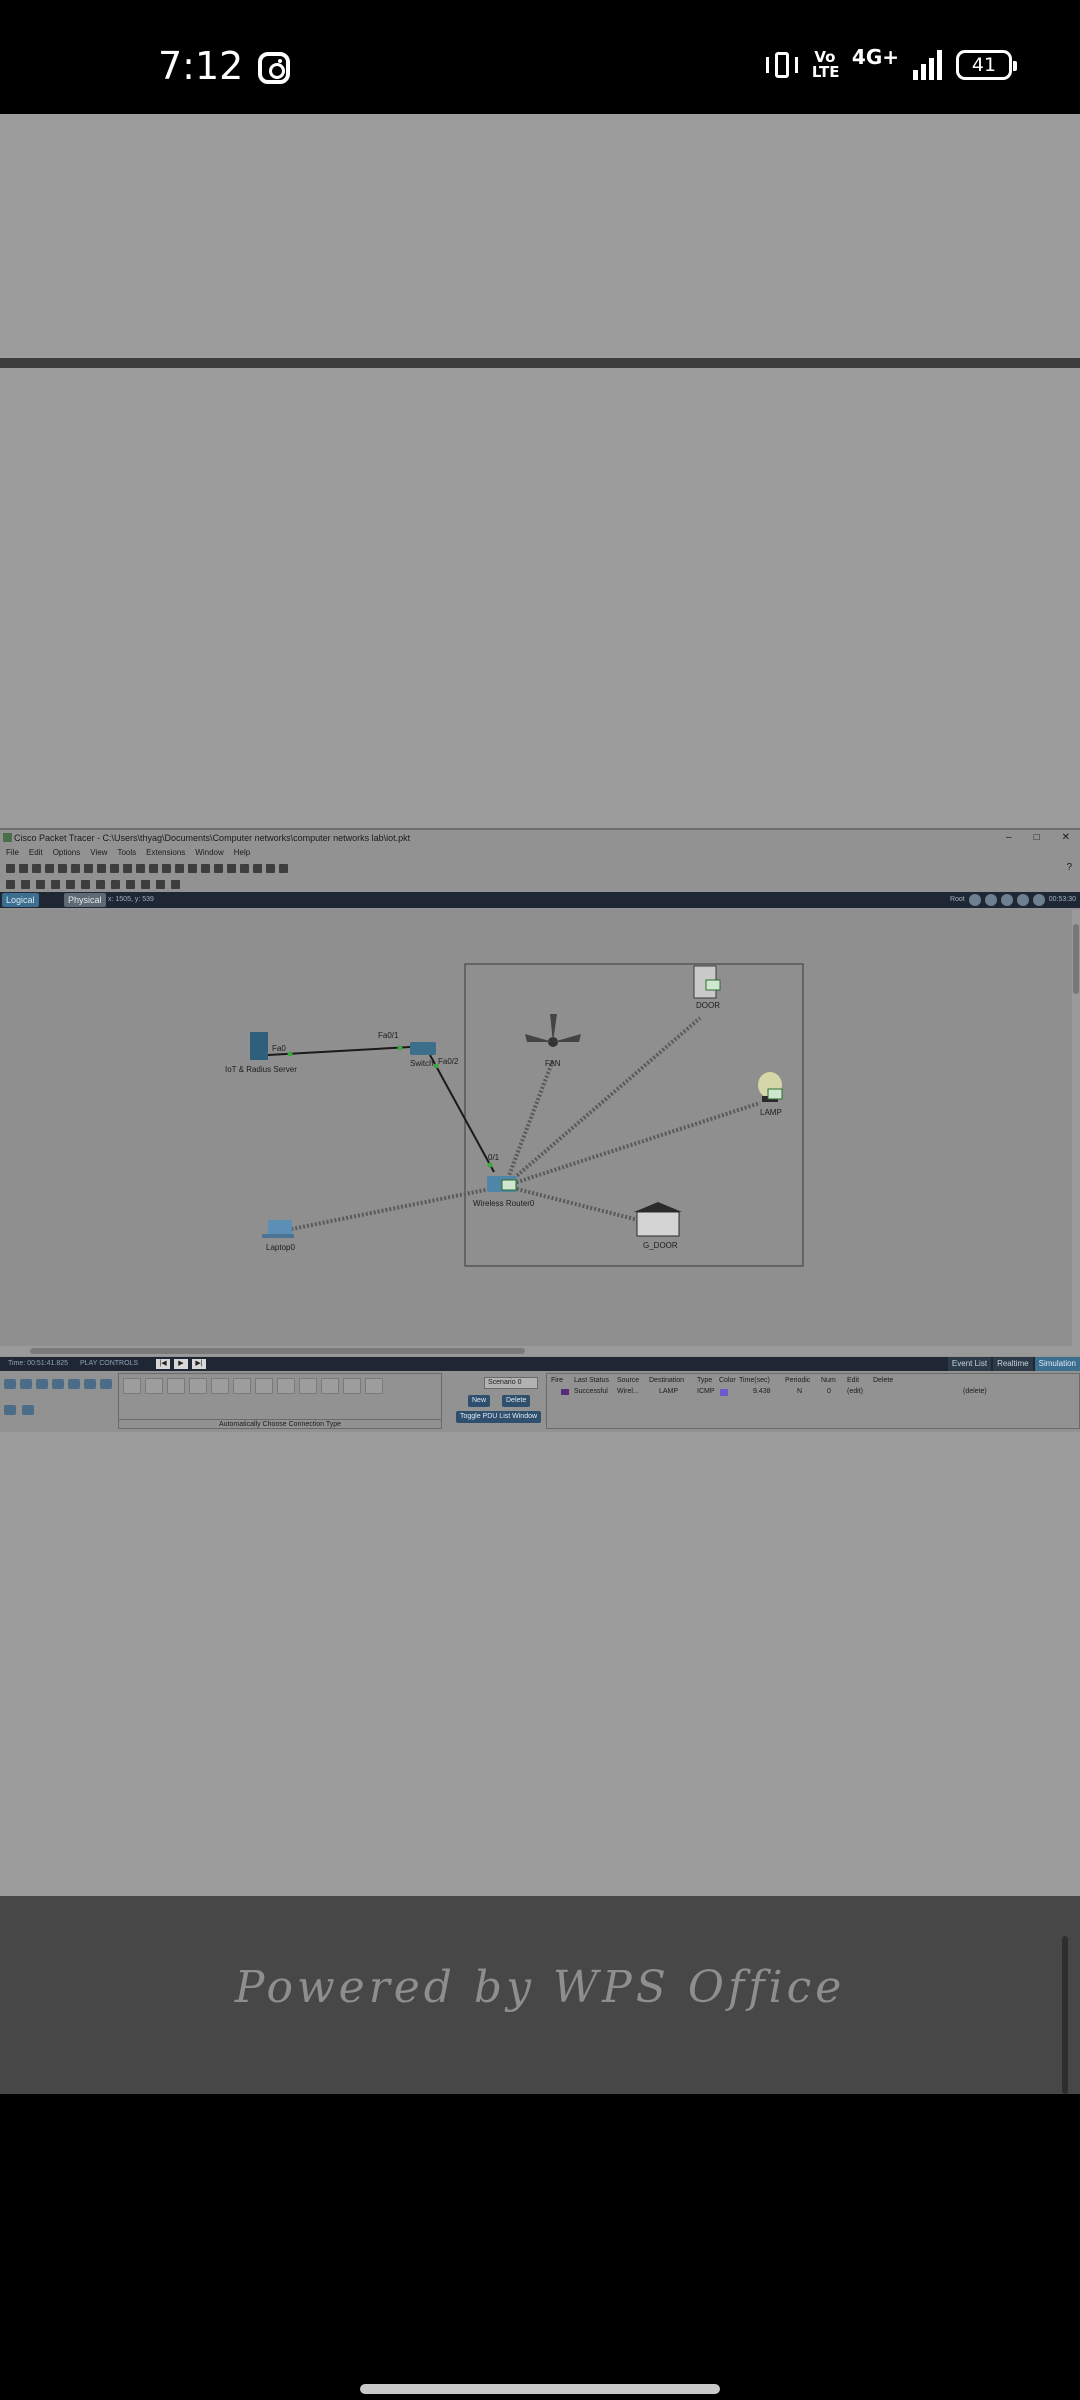 This screenshot has height=2400, width=1080. Describe the element at coordinates (540, 868) in the screenshot. I see `main-toolbar` at that location.